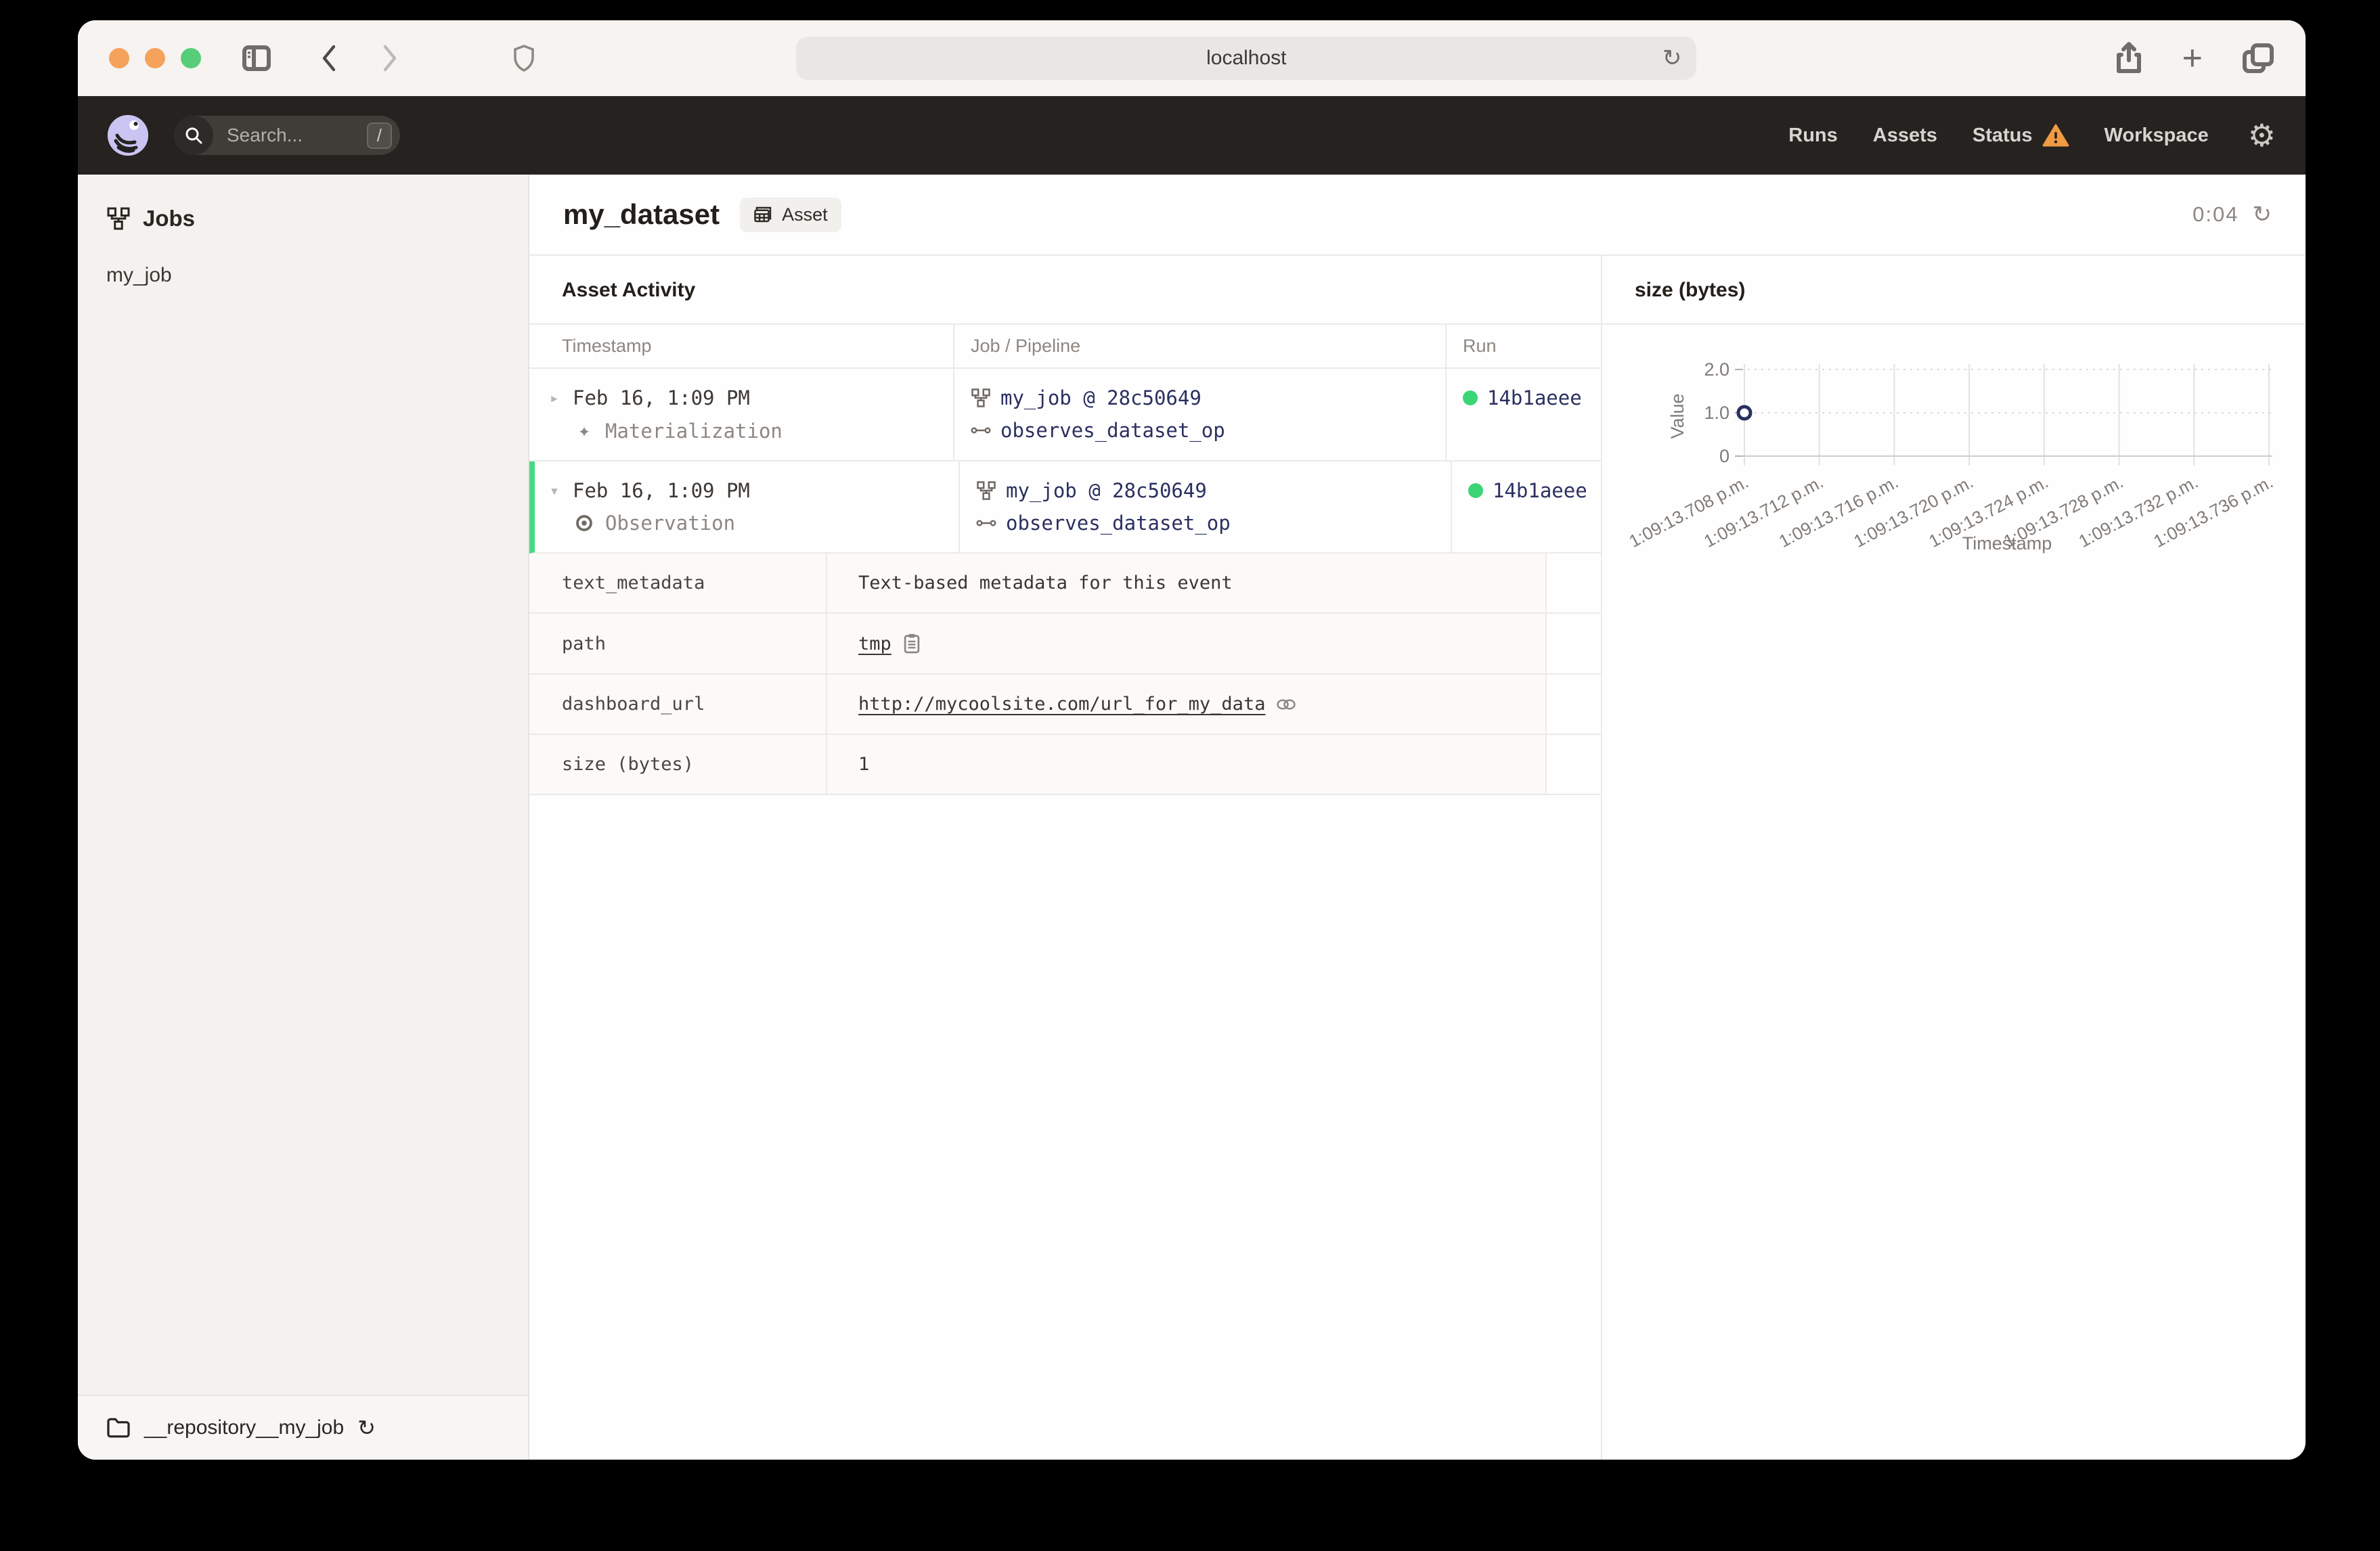 Image resolution: width=2380 pixels, height=1551 pixels. Describe the element at coordinates (1480, 346) in the screenshot. I see `column-run: Run` at that location.